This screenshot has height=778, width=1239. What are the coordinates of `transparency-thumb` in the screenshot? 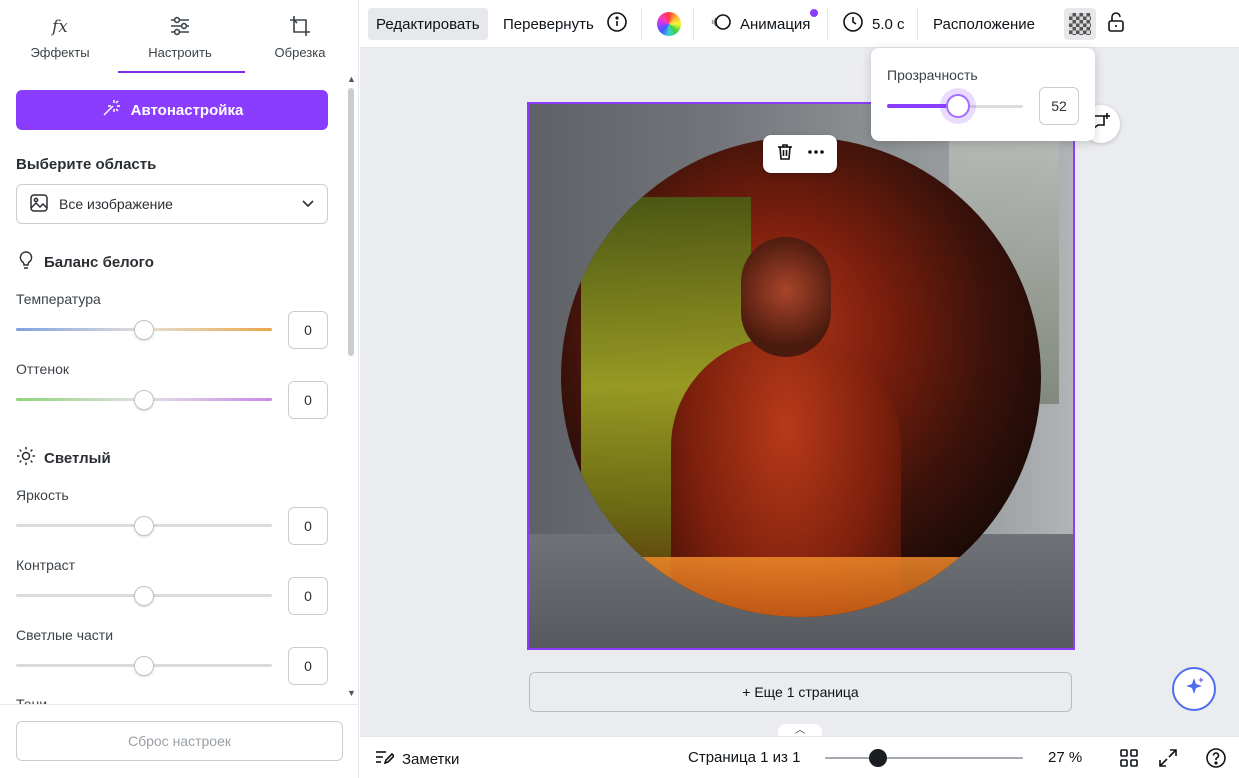 It's located at (957, 106).